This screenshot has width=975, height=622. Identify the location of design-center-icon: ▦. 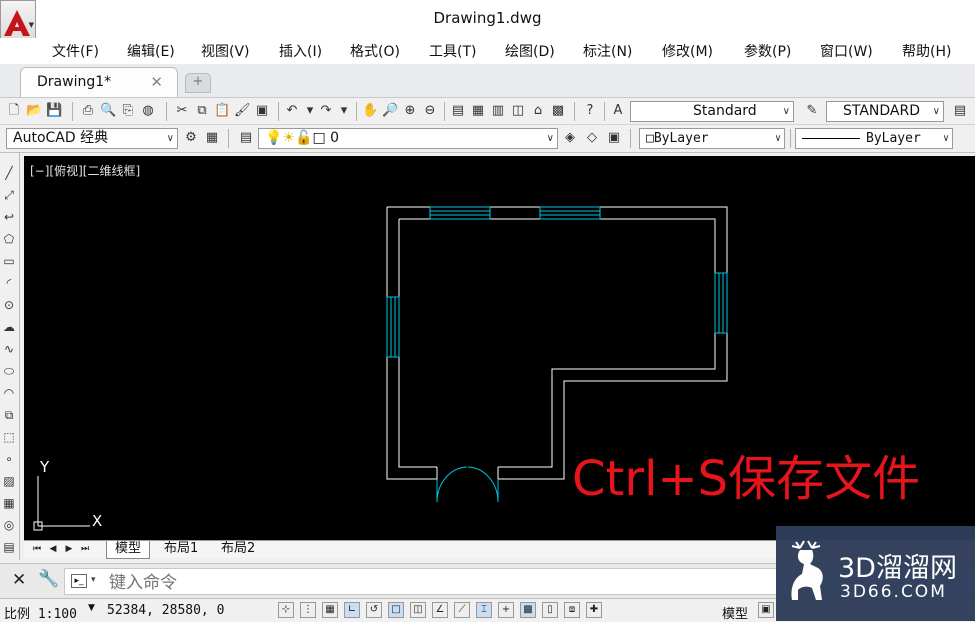
(478, 111).